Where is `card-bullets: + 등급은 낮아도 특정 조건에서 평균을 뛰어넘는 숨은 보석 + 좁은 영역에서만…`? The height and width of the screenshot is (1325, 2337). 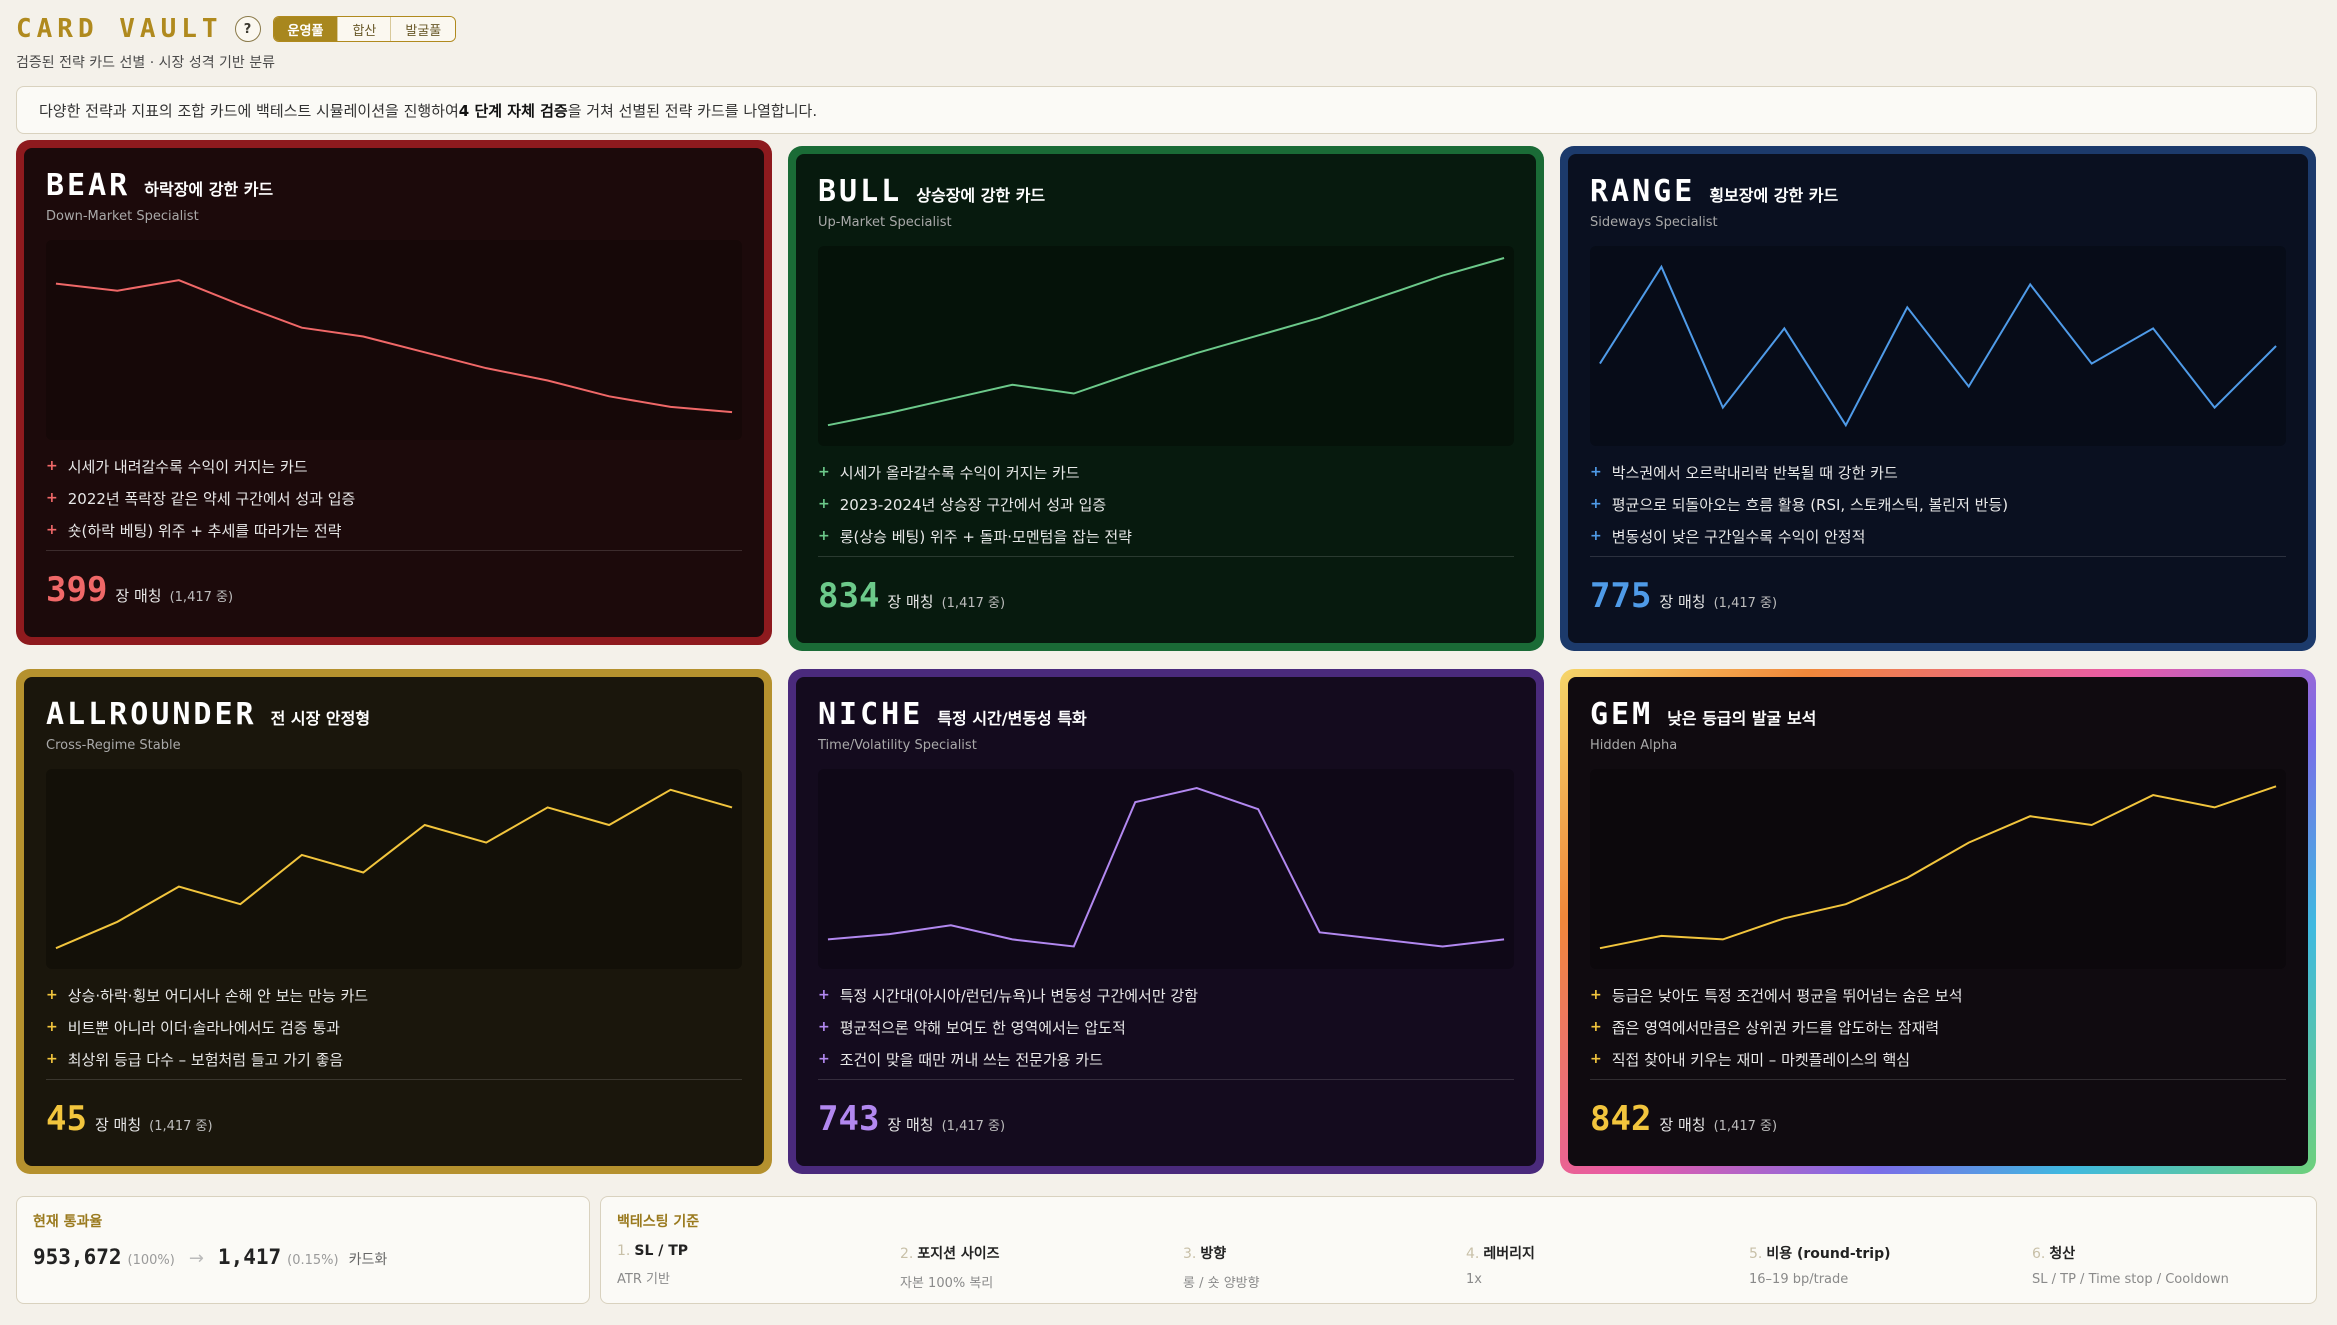
card-bullets: + 등급은 낮아도 특정 조건에서 평균을 뛰어넘는 숨은 보석 + 좁은 영역에서만… is located at coordinates (1938, 1027).